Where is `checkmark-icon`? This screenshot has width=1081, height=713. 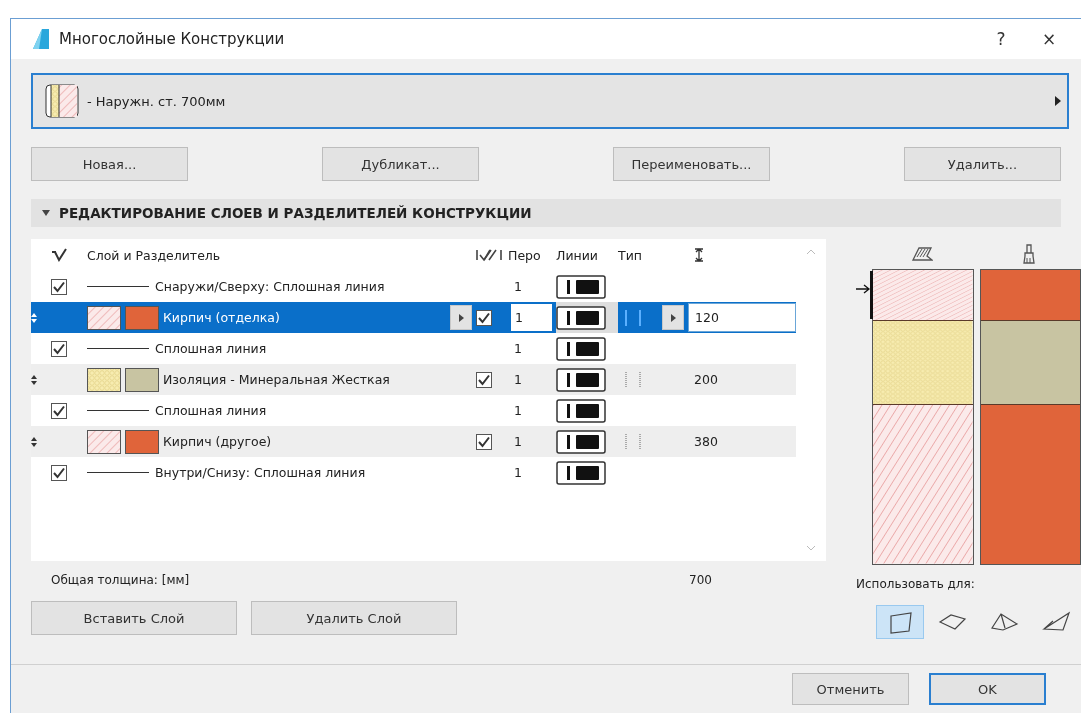 checkmark-icon is located at coordinates (59, 255).